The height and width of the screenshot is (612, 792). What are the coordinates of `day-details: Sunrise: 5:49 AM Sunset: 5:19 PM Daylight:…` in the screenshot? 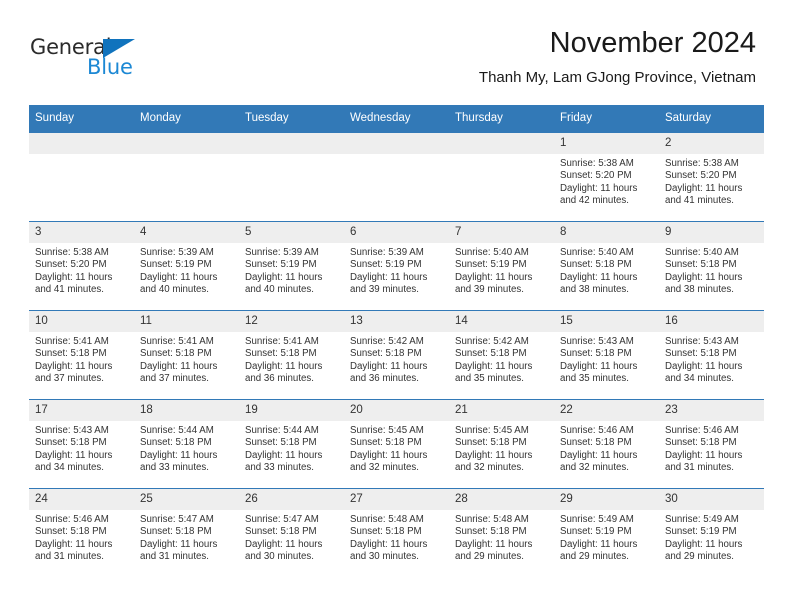 It's located at (711, 537).